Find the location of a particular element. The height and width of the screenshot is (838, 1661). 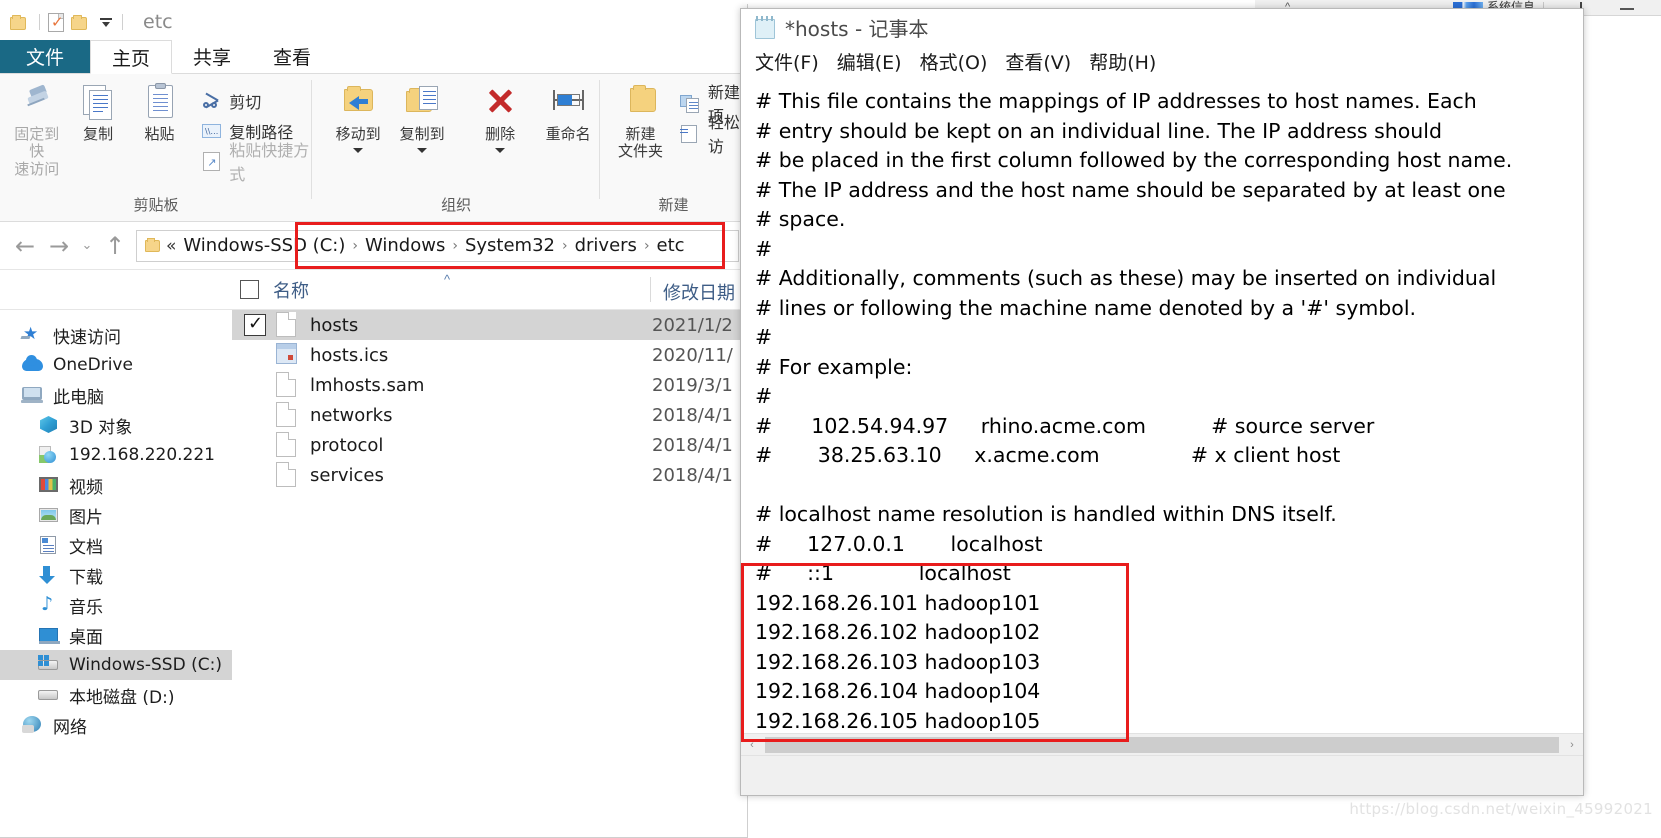

breadcrumb-windows: Windows is located at coordinates (405, 245).